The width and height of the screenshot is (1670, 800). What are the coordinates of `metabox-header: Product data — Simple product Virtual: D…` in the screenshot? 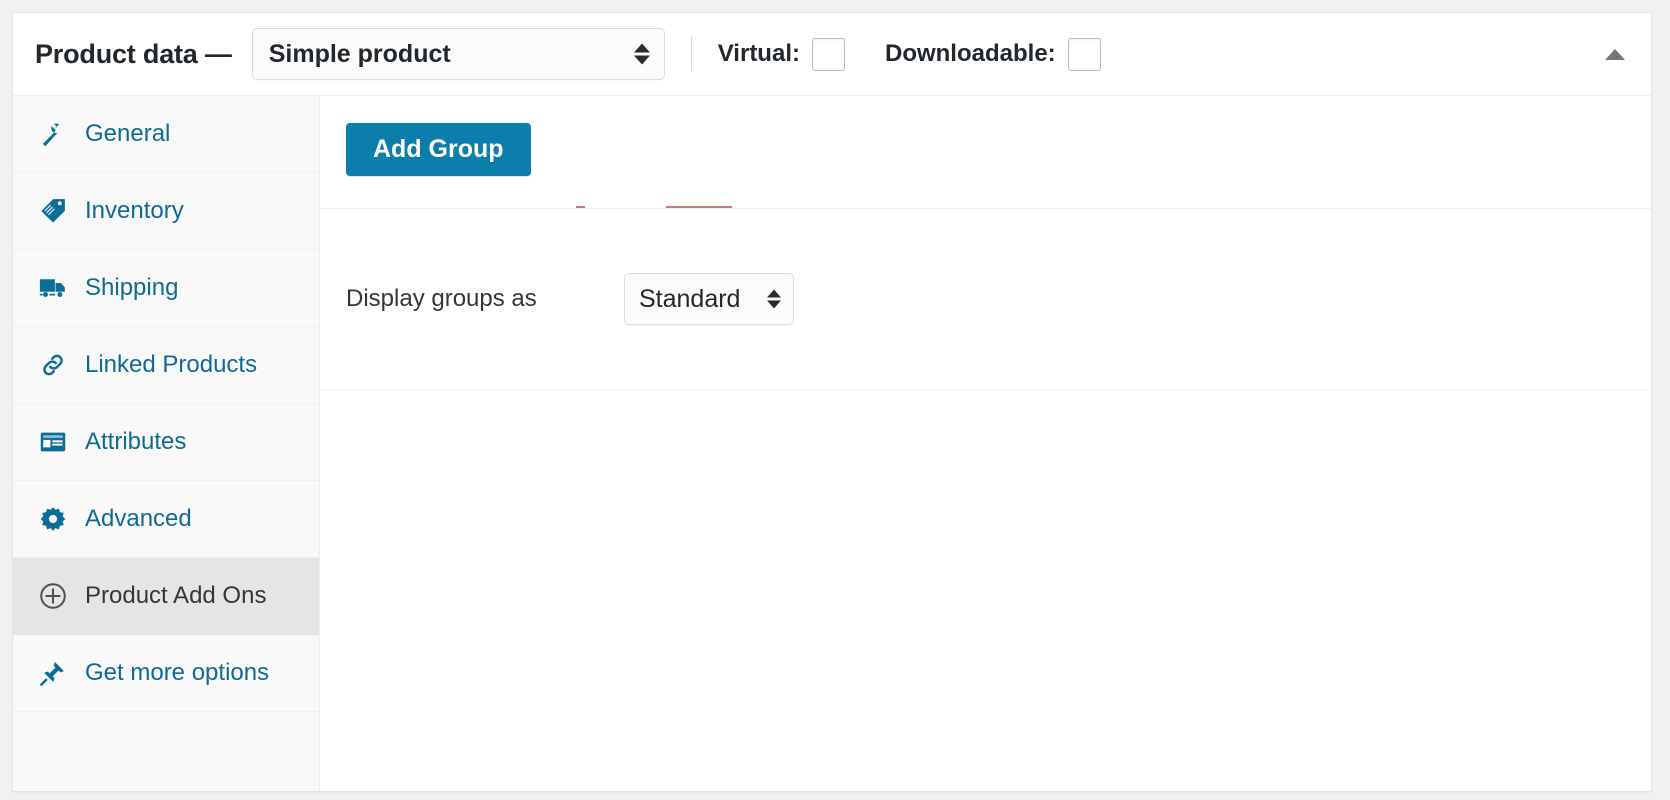 It's located at (832, 54).